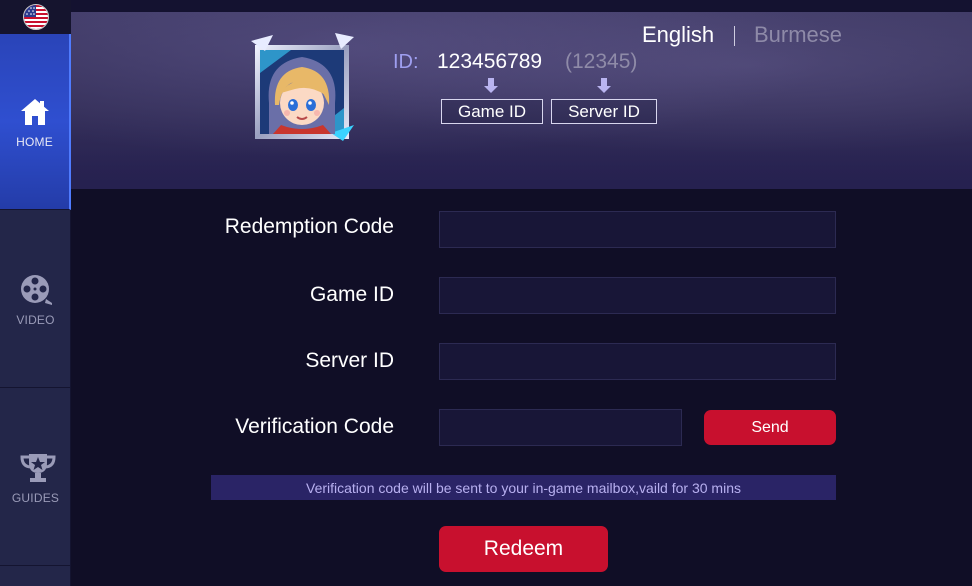  I want to click on redemption-code-input, so click(637, 229).